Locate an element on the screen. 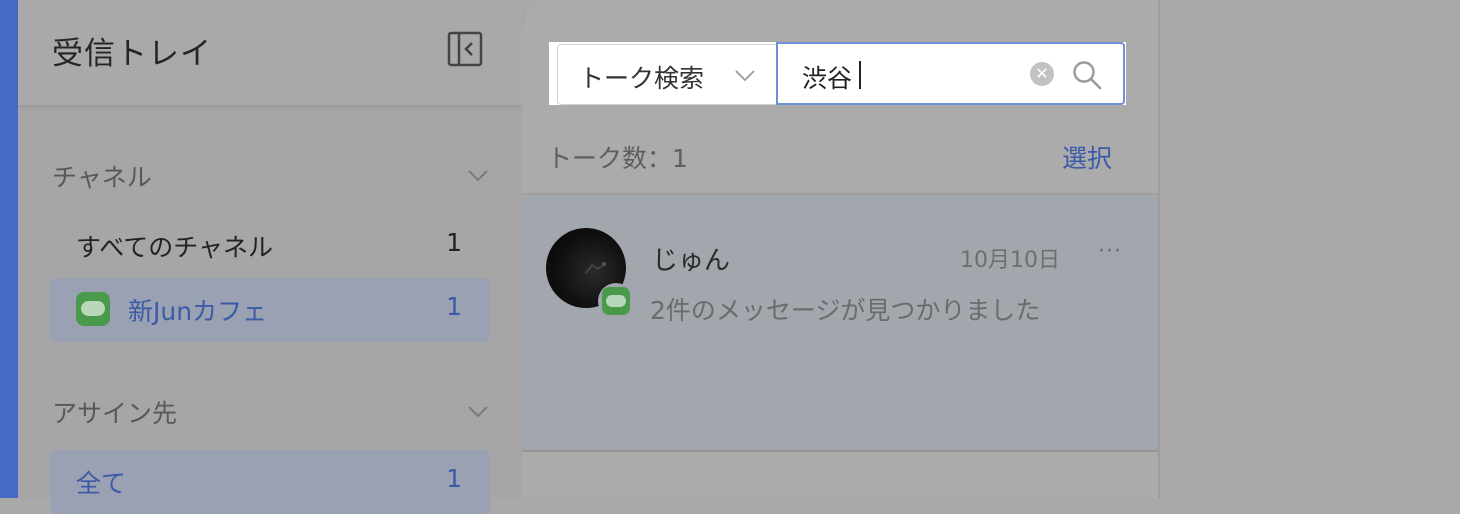  section-title-channels: チャネル is located at coordinates (102, 177).